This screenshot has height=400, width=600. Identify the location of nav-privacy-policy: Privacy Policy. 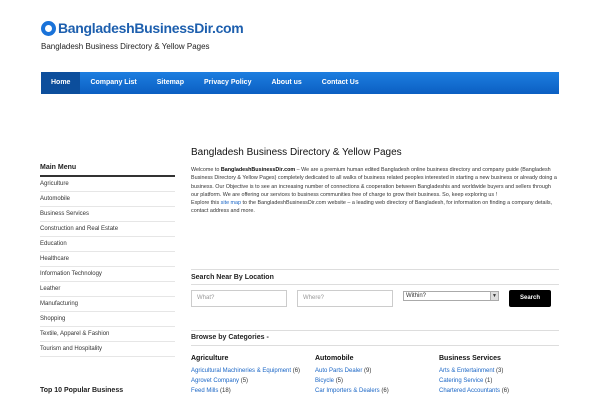
(227, 83).